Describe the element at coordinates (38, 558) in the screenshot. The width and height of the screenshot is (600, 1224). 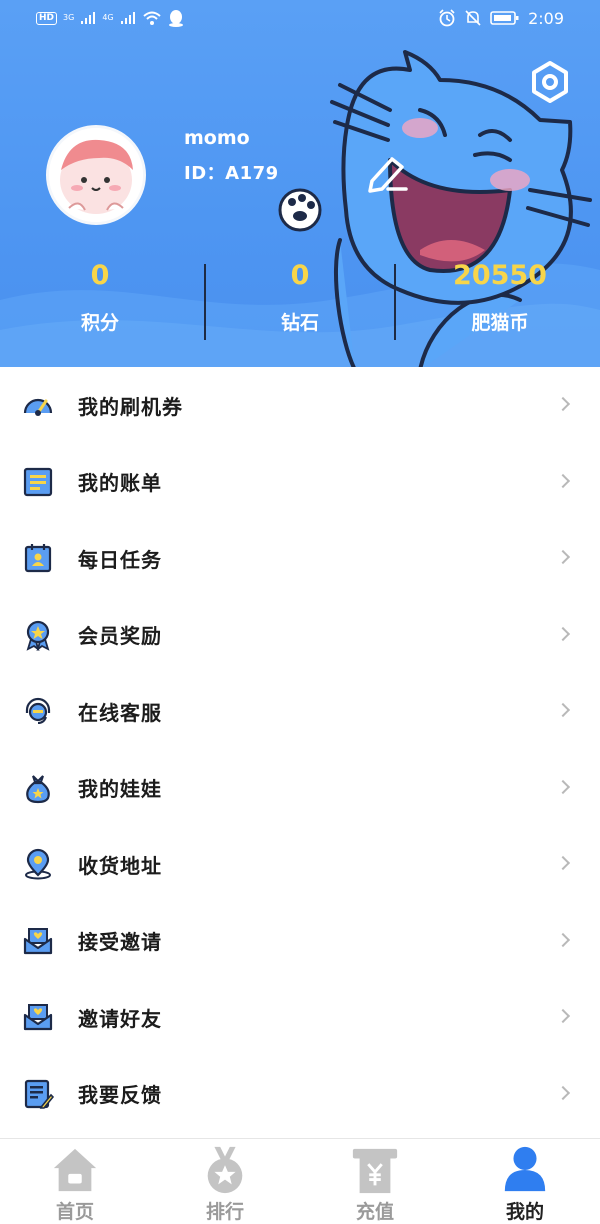
I see `calendar-task-icon` at that location.